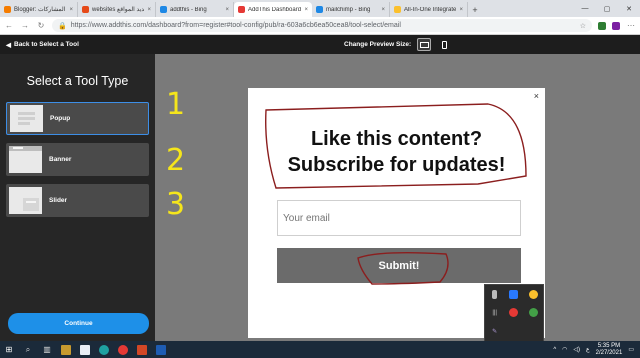 The height and width of the screenshot is (358, 640). I want to click on headline-line-1: Like this content?, so click(396, 139).